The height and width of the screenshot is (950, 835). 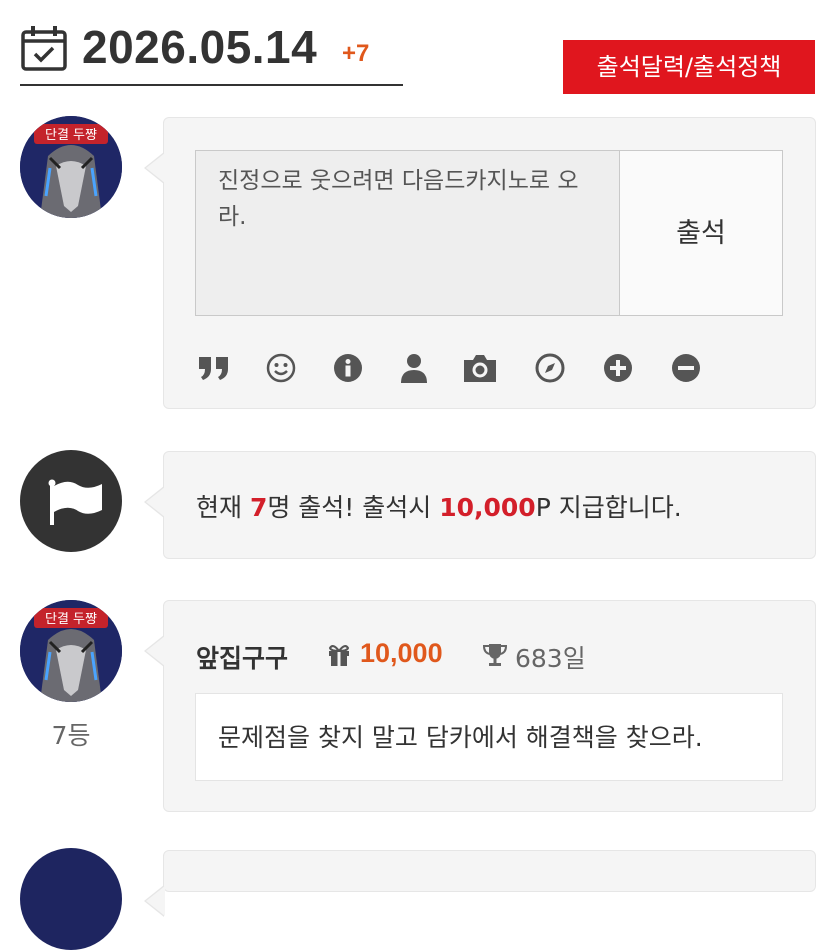 I want to click on attendance-entry, so click(x=480, y=883).